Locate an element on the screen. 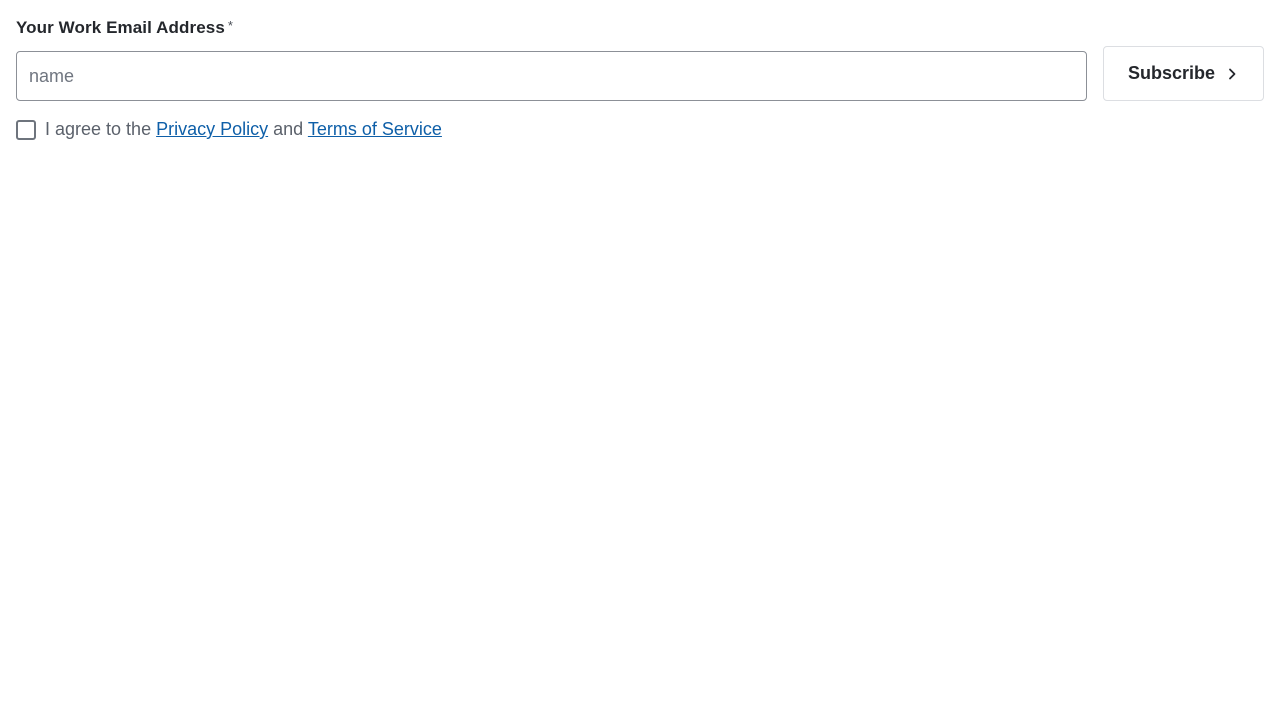 The height and width of the screenshot is (720, 1280). subscribe-button-label: Subscribe is located at coordinates (1171, 73).